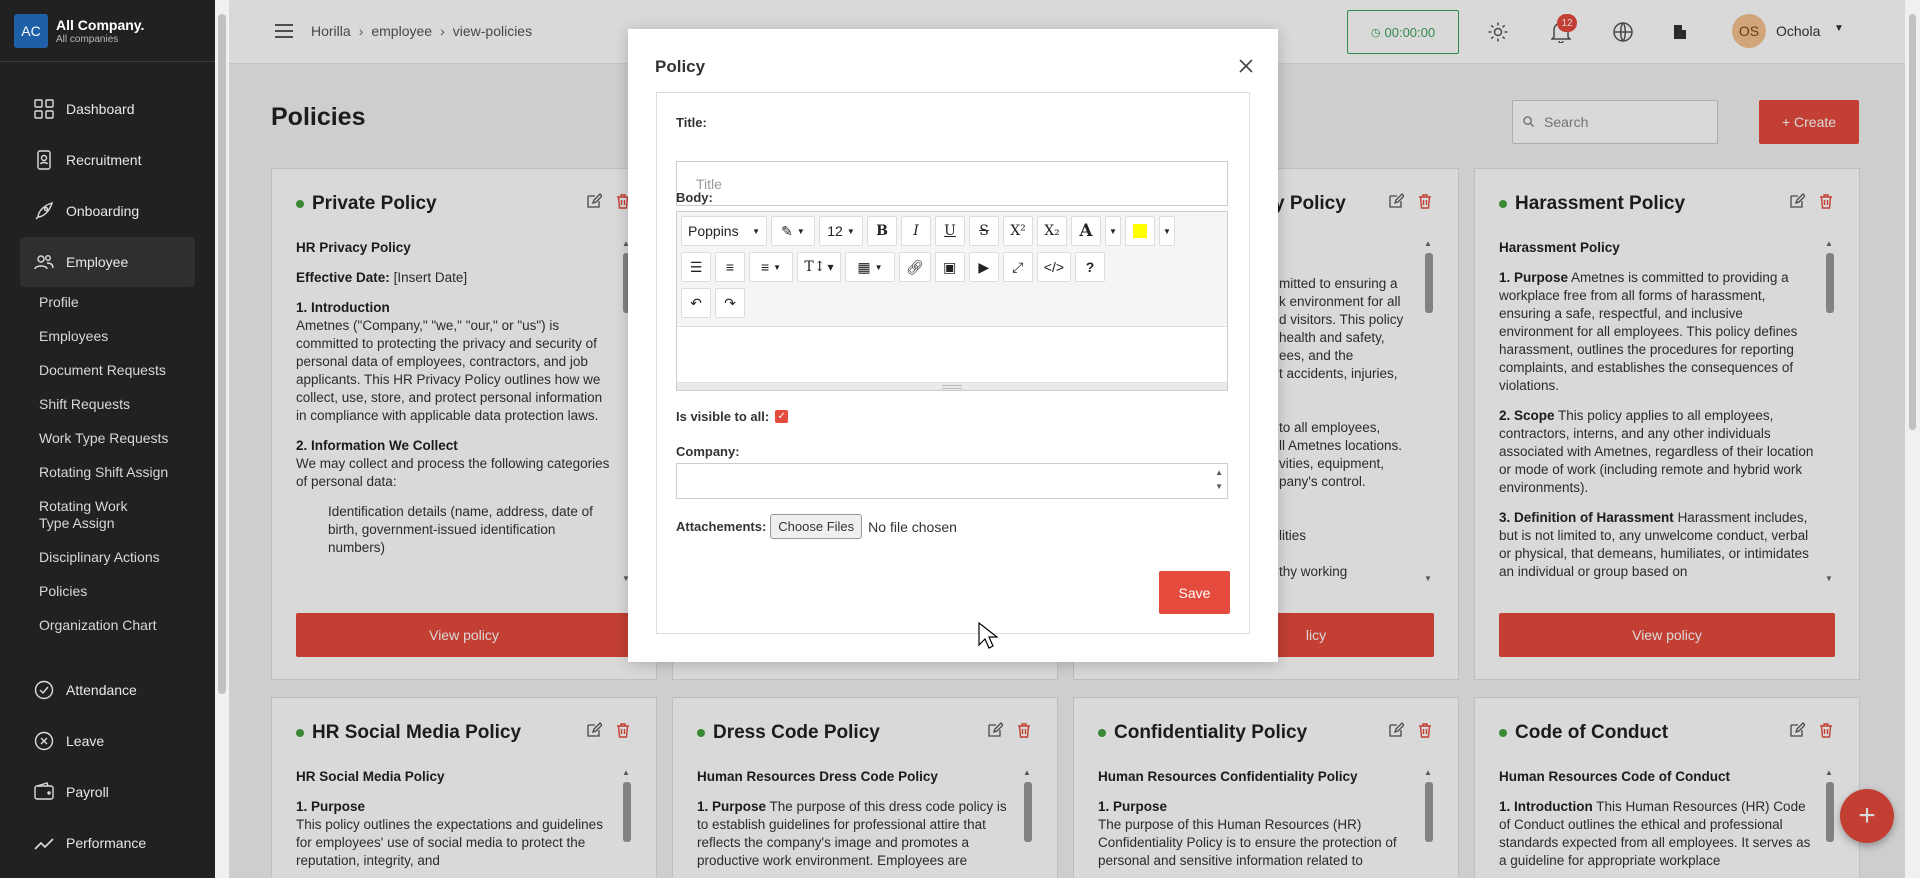 This screenshot has width=1920, height=878. What do you see at coordinates (819, 267) in the screenshot?
I see `text-style-icon: T↕ ▼` at bounding box center [819, 267].